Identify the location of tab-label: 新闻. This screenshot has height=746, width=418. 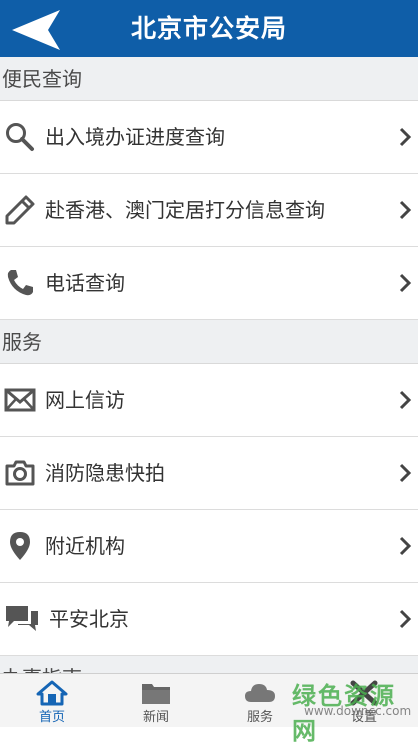
(155, 717).